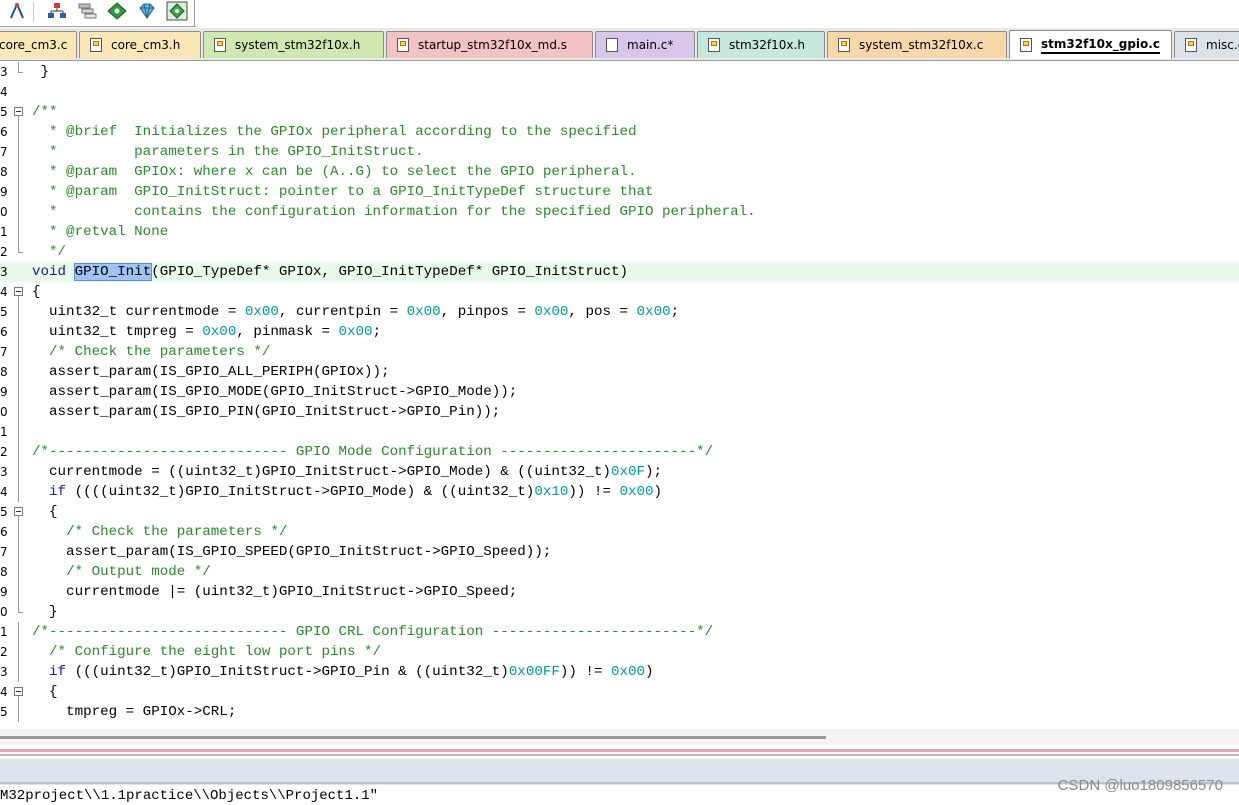  I want to click on line-number: 3, so click(4, 472).